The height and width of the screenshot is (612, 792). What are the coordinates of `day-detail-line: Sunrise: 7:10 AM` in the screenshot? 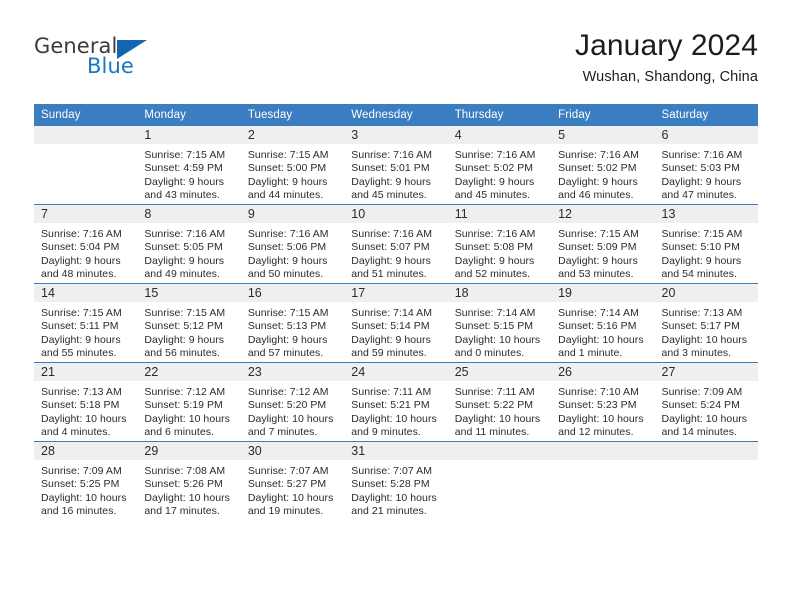 It's located at (598, 392).